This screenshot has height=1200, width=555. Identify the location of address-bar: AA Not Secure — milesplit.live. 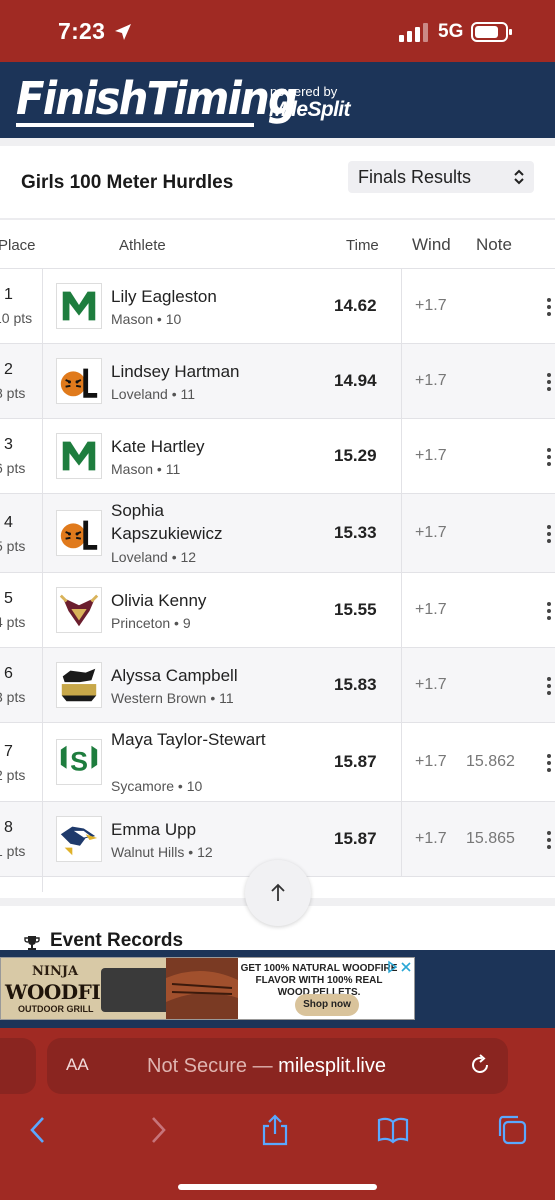
(277, 1066).